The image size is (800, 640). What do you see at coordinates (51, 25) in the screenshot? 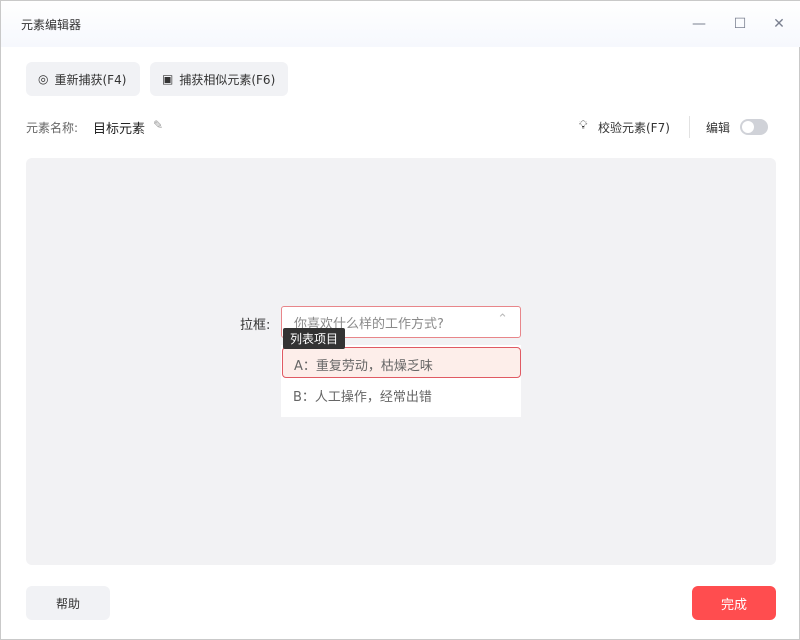
I see `window-title: 元素编辑器` at bounding box center [51, 25].